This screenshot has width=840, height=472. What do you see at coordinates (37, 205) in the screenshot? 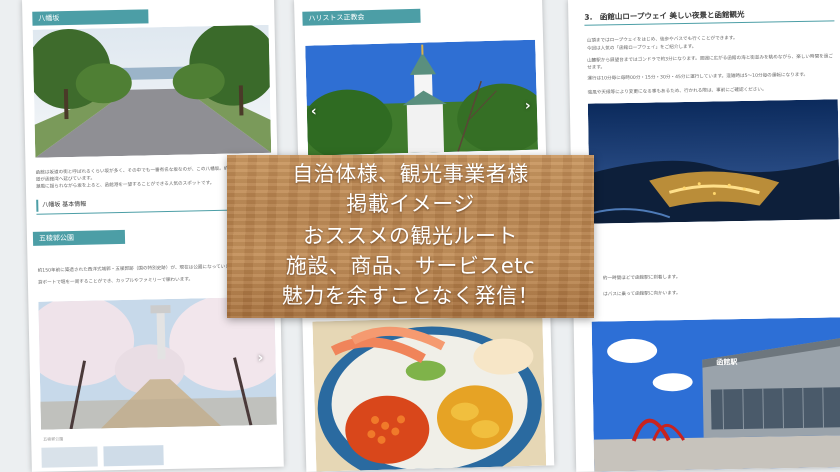
I see `info-marker` at bounding box center [37, 205].